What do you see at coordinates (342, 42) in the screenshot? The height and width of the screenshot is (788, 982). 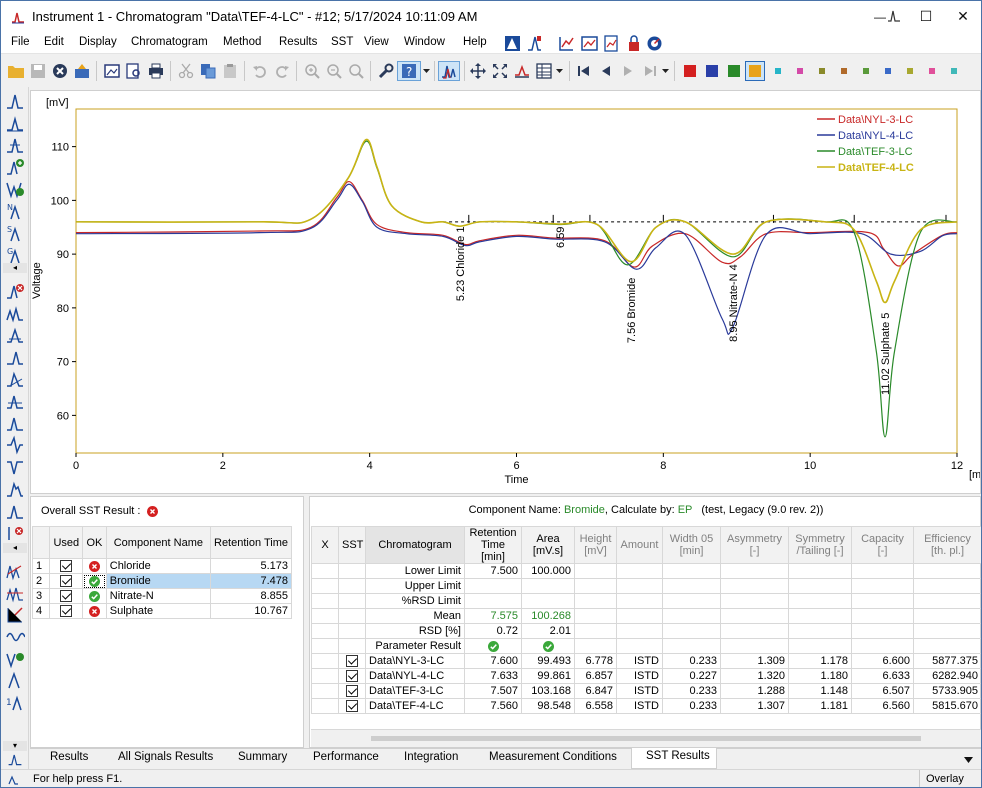 I see `menu-sst: SST` at bounding box center [342, 42].